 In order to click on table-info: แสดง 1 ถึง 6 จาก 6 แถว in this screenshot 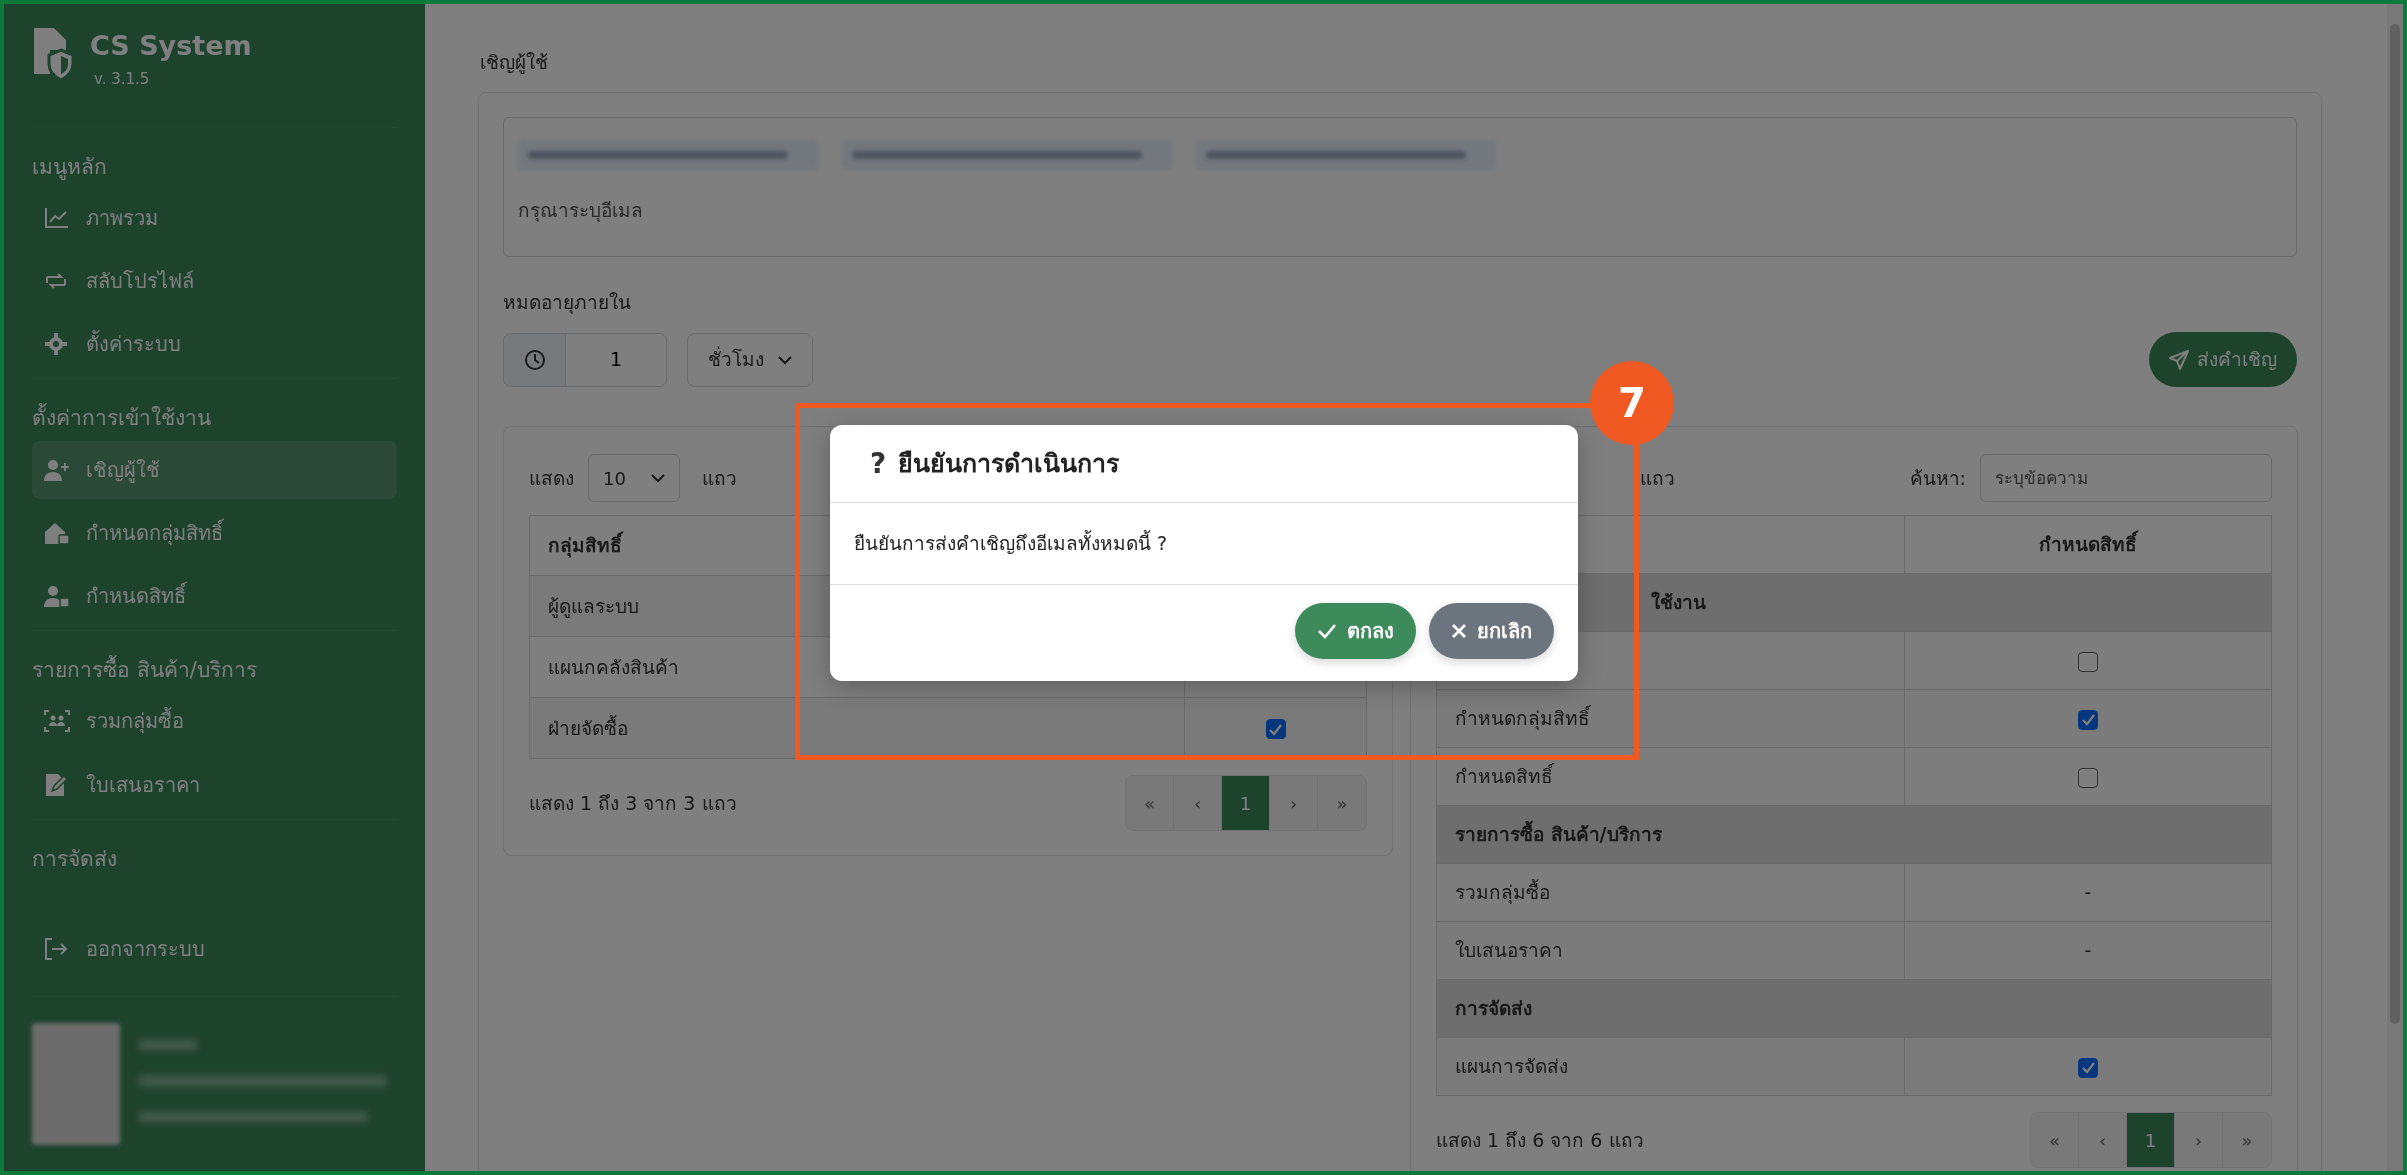, I will do `click(1540, 1140)`.